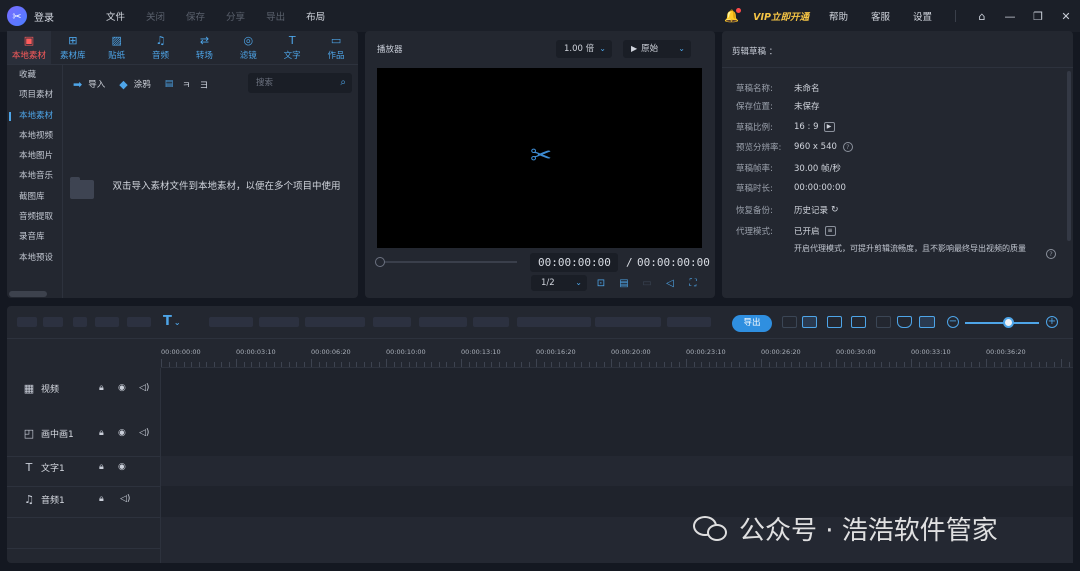  What do you see at coordinates (617, 471) in the screenshot?
I see `track-lane-pip` at bounding box center [617, 471].